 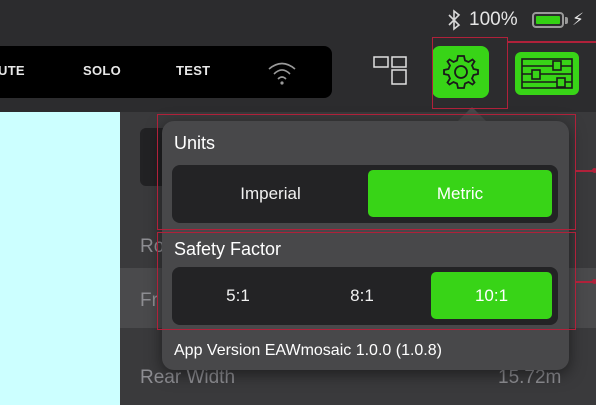 What do you see at coordinates (454, 20) in the screenshot?
I see `bluetooth-icon` at bounding box center [454, 20].